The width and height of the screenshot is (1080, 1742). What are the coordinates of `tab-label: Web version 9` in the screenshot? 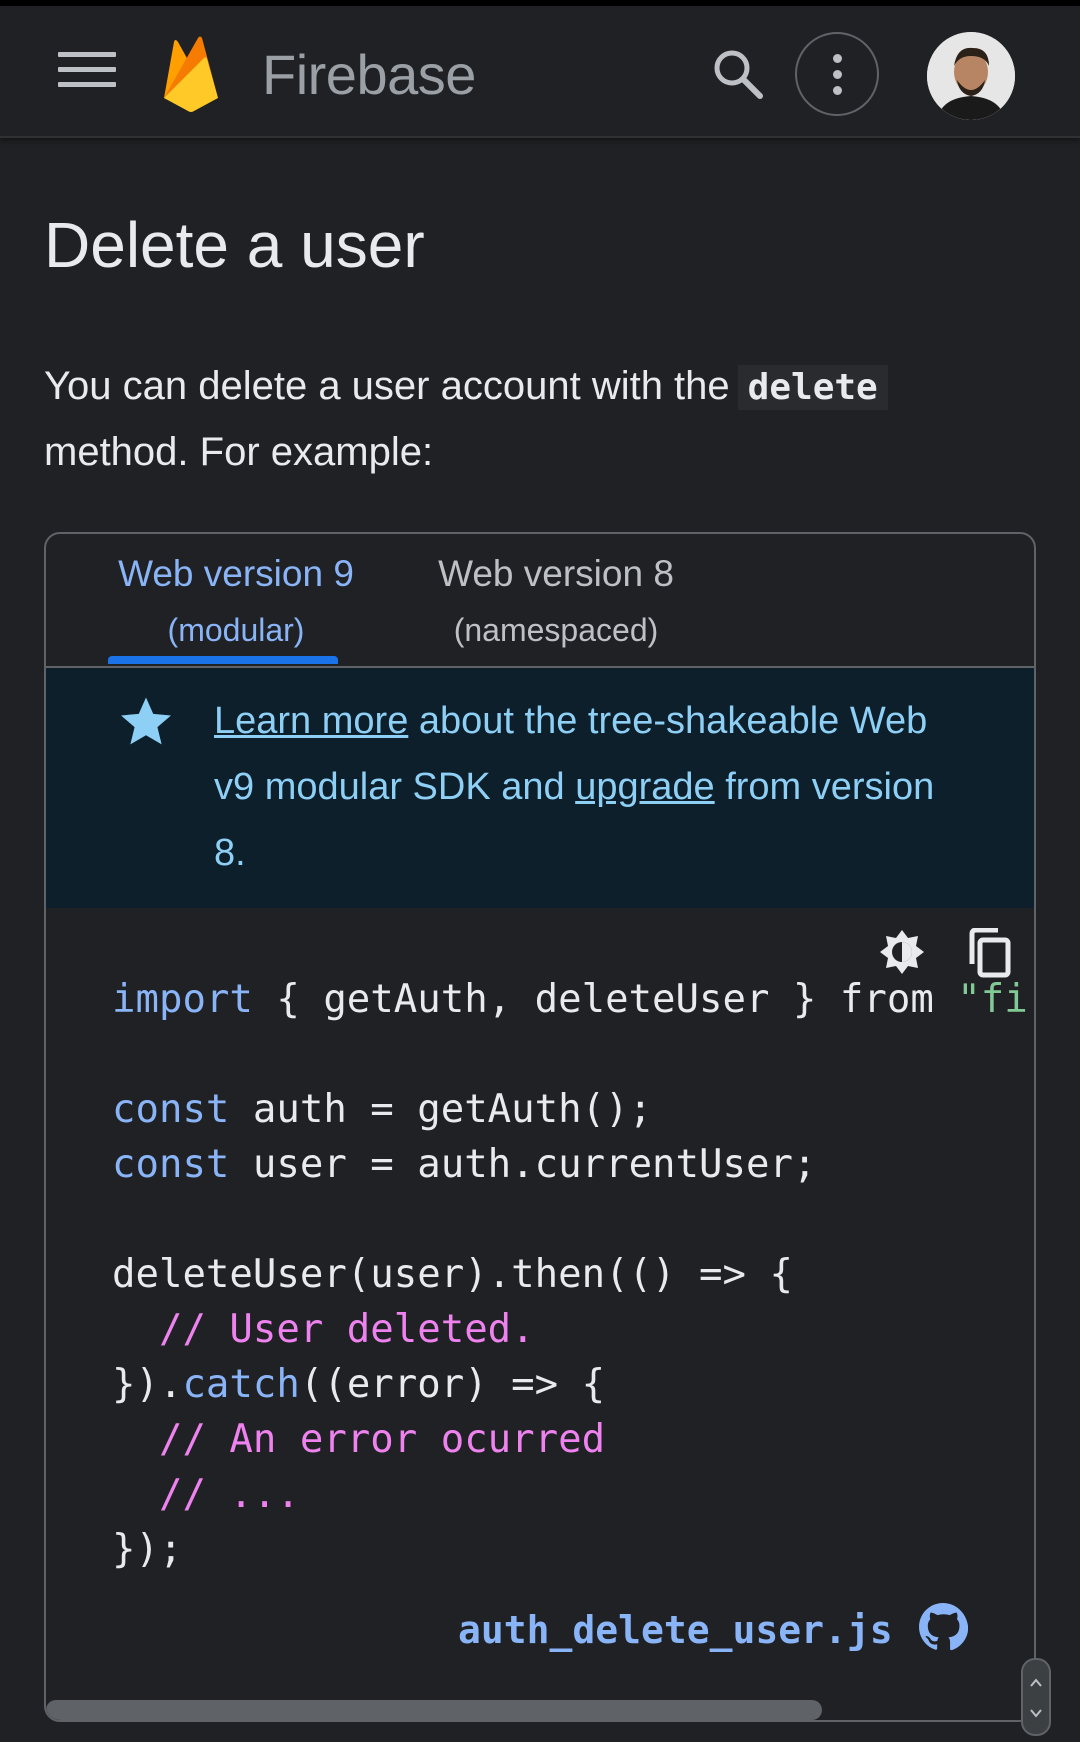 It's located at (236, 573).